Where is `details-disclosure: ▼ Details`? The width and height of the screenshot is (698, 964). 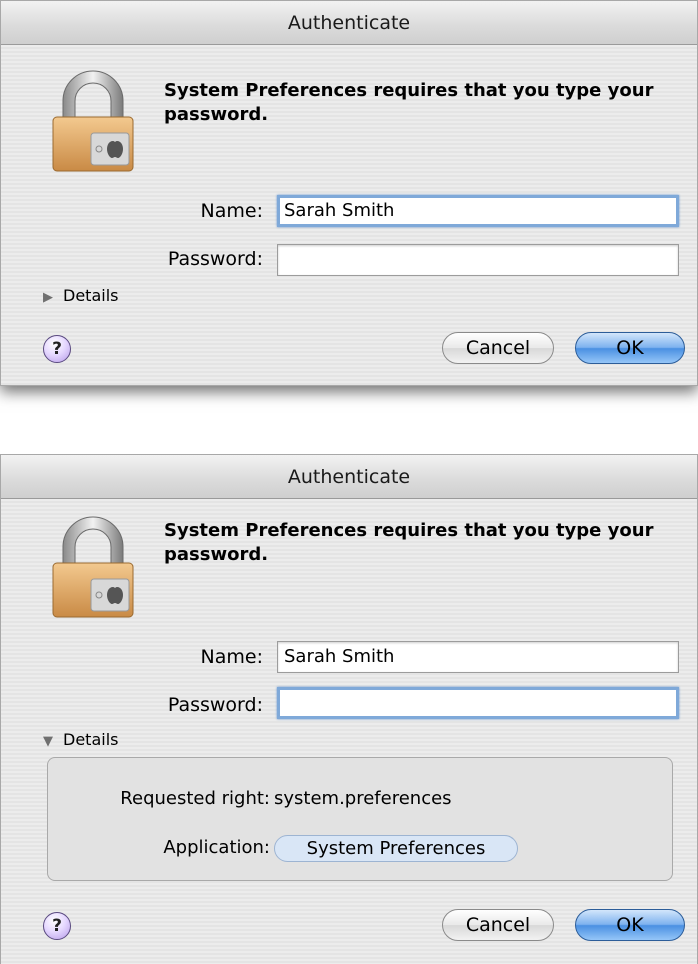 details-disclosure: ▼ Details is located at coordinates (80, 739).